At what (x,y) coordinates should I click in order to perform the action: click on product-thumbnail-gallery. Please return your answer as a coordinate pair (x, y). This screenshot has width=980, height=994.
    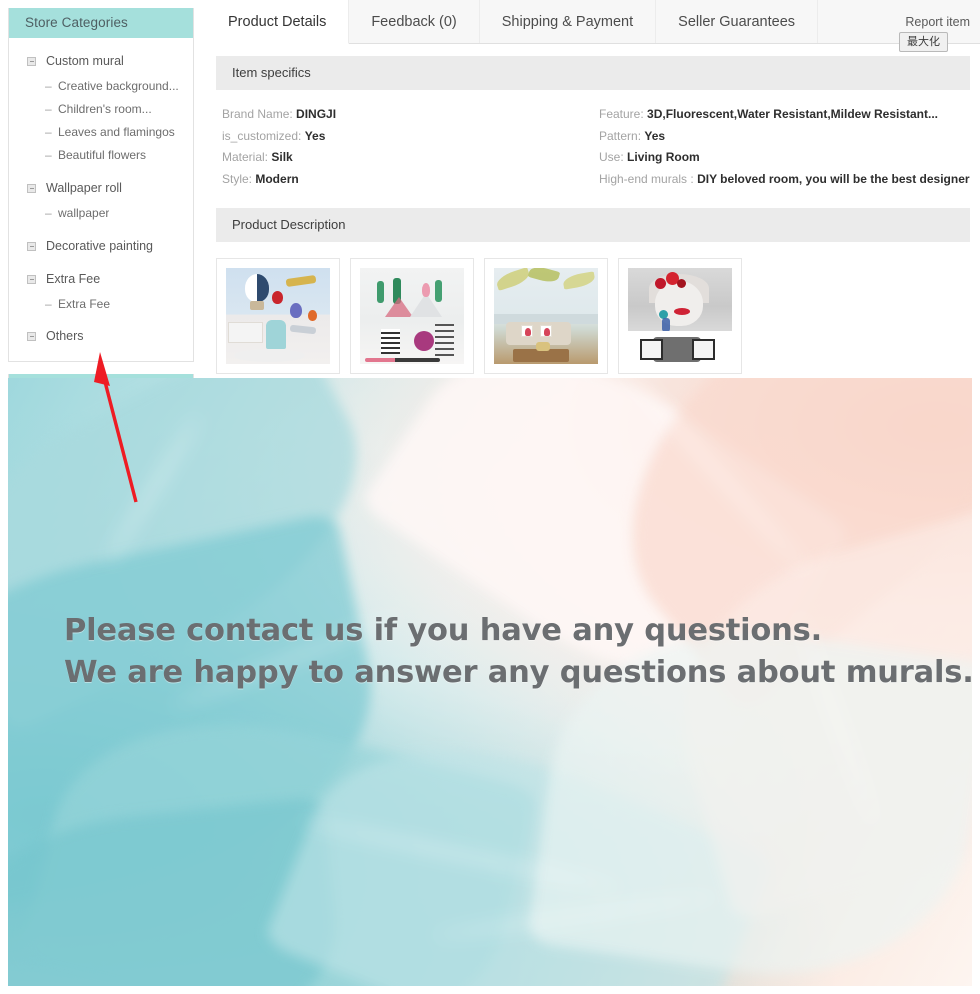
    Looking at the image, I should click on (593, 308).